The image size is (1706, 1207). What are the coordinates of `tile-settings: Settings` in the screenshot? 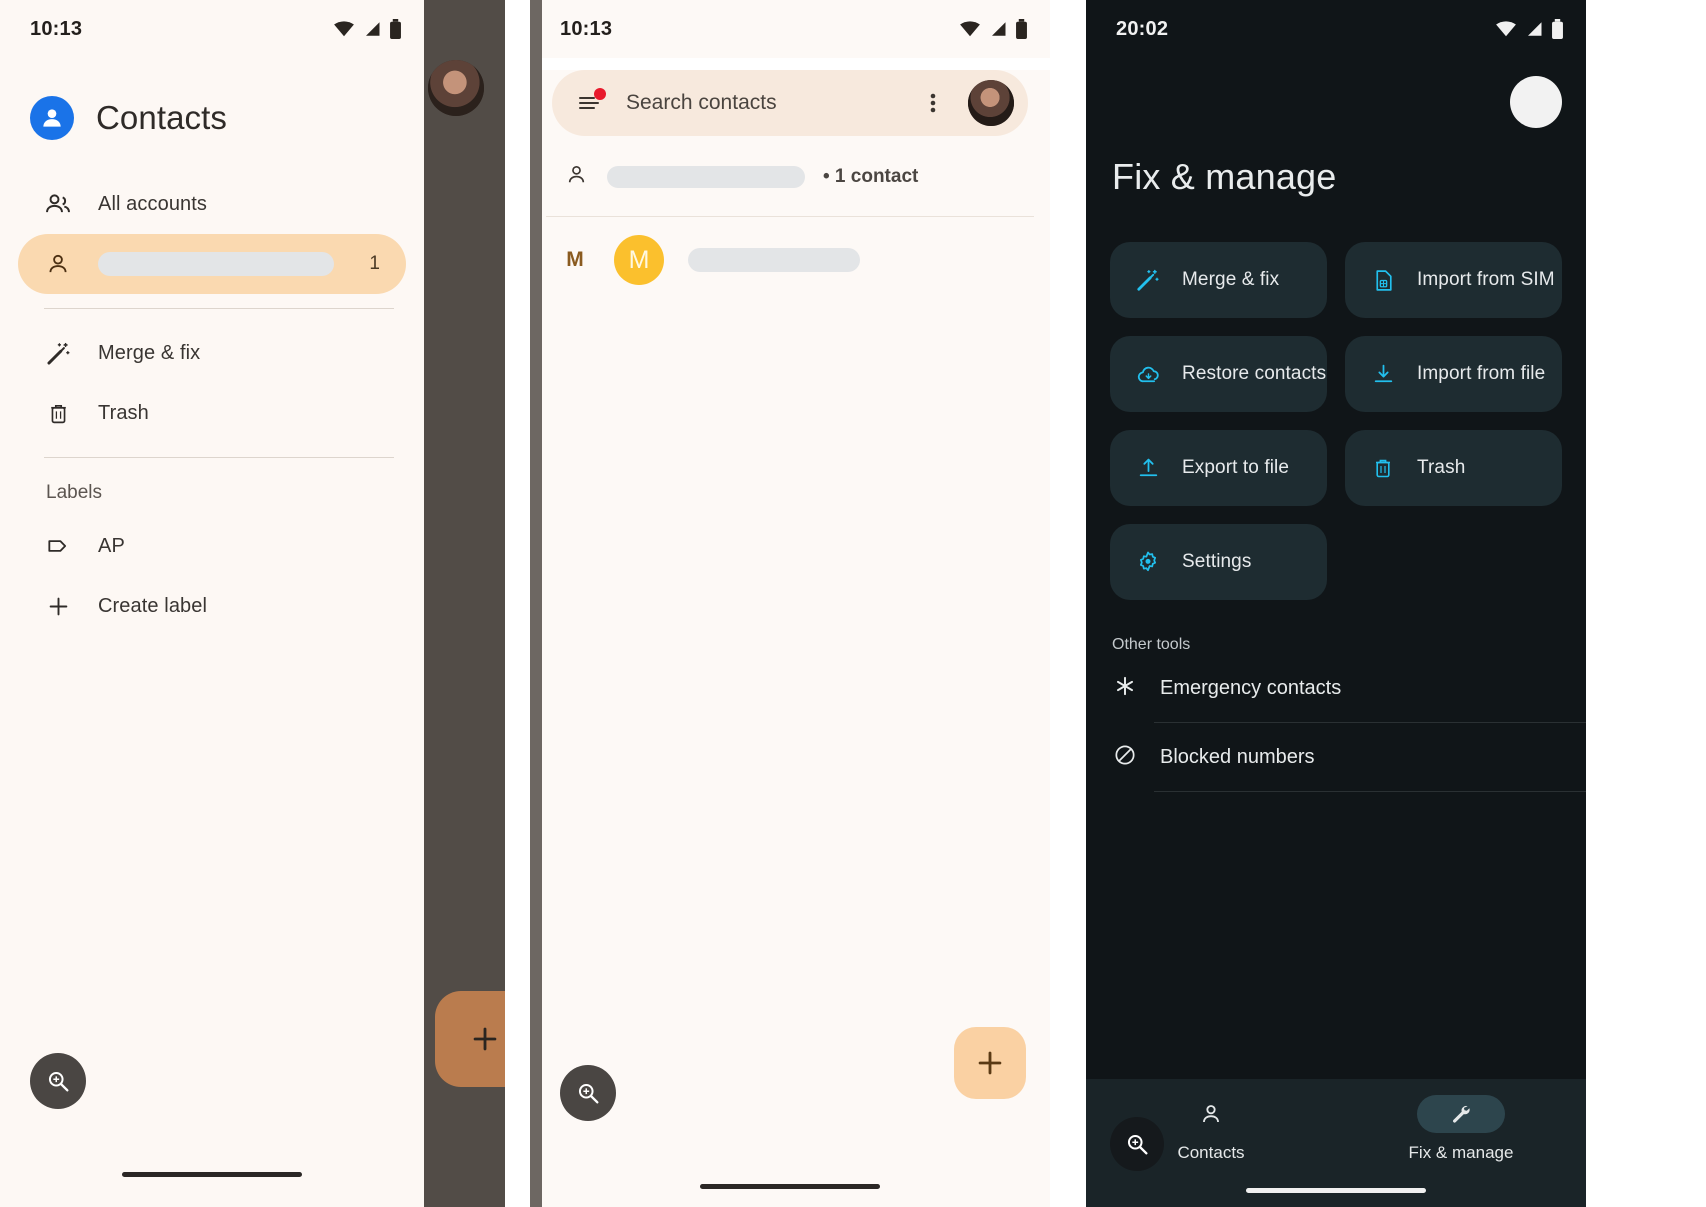 It's located at (1218, 562).